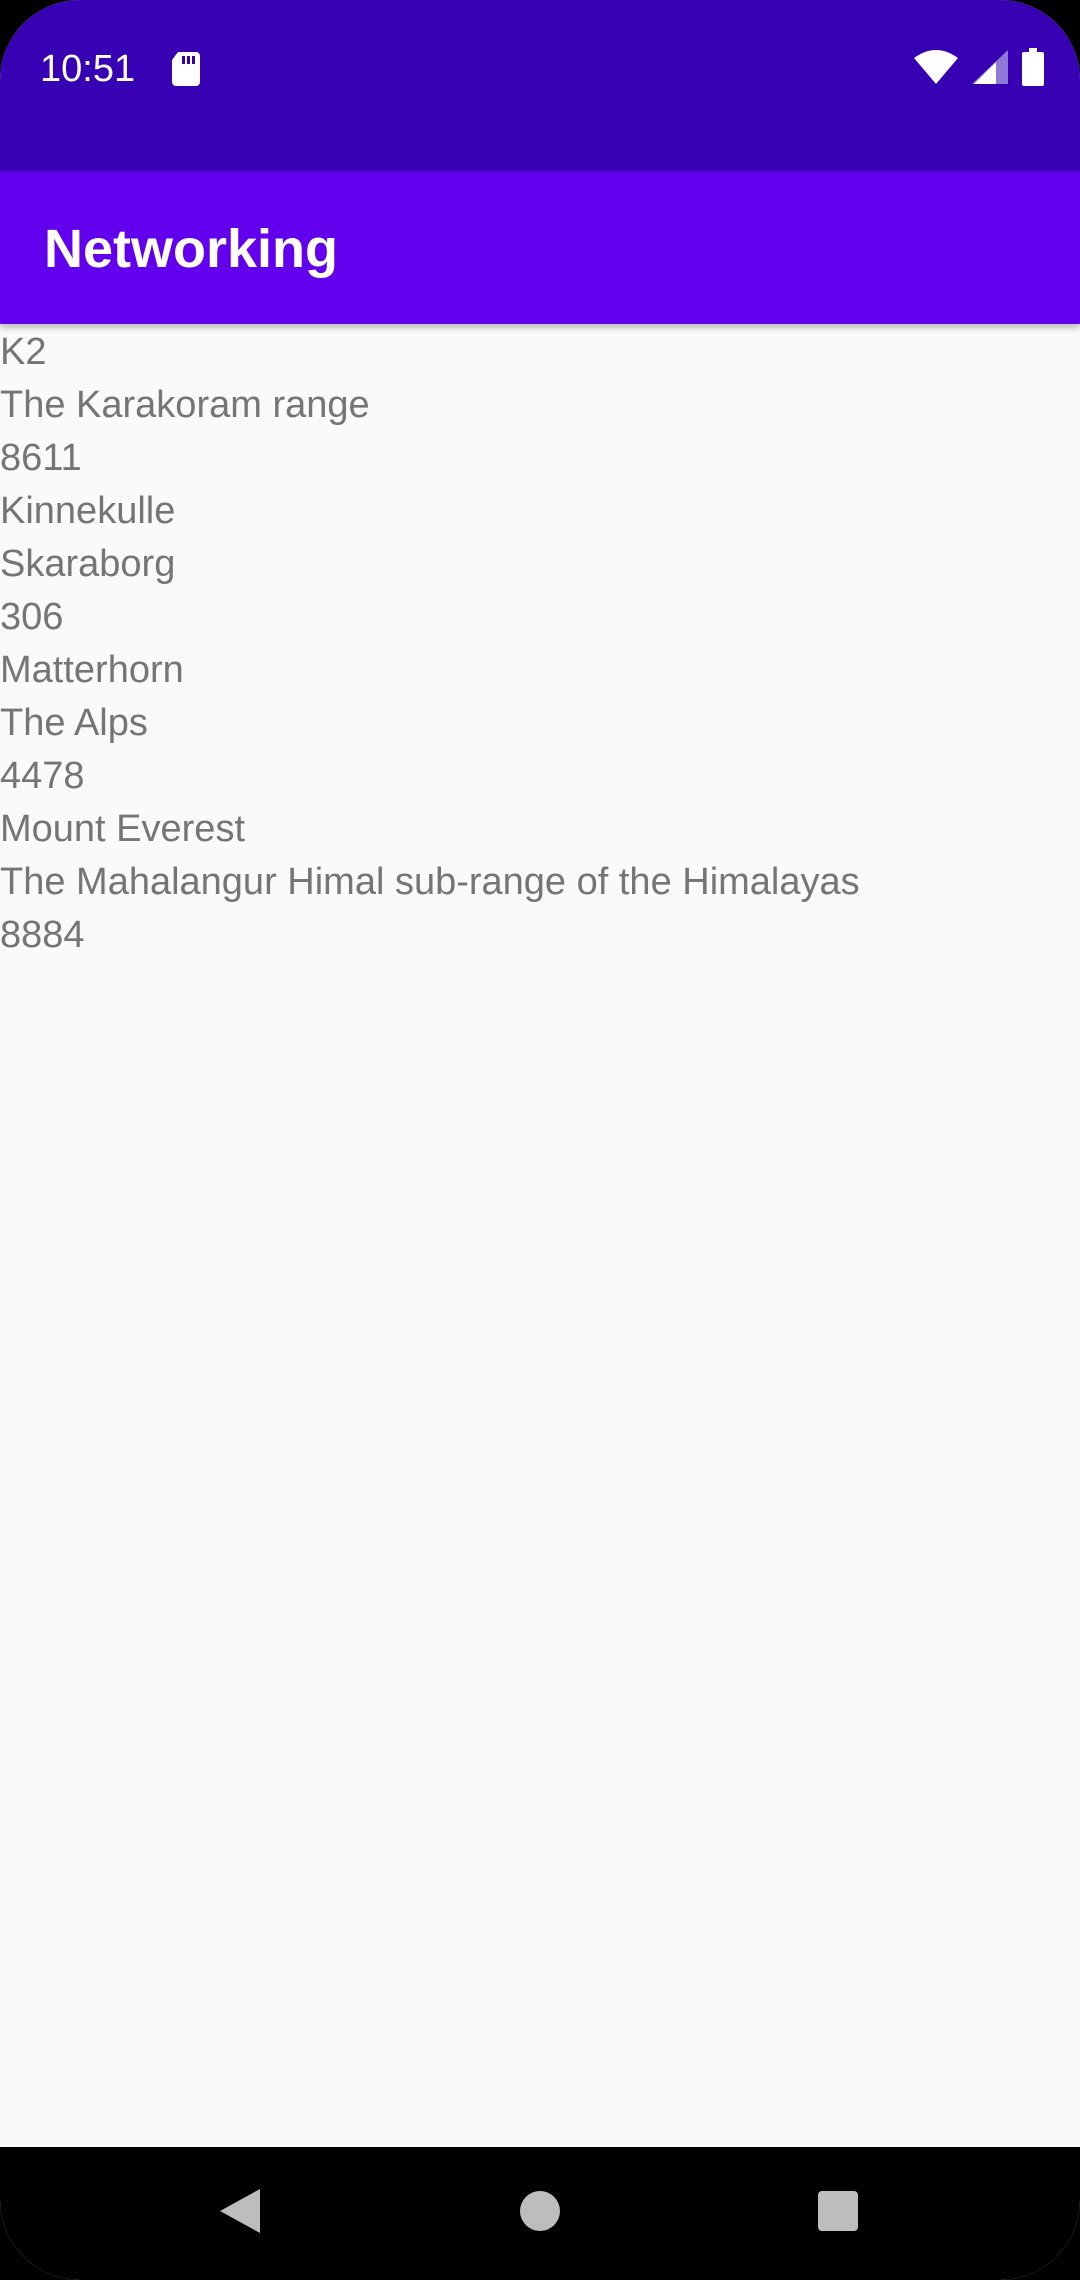 This screenshot has width=1080, height=2280. Describe the element at coordinates (92, 670) in the screenshot. I see `list-item: Matterhorn` at that location.